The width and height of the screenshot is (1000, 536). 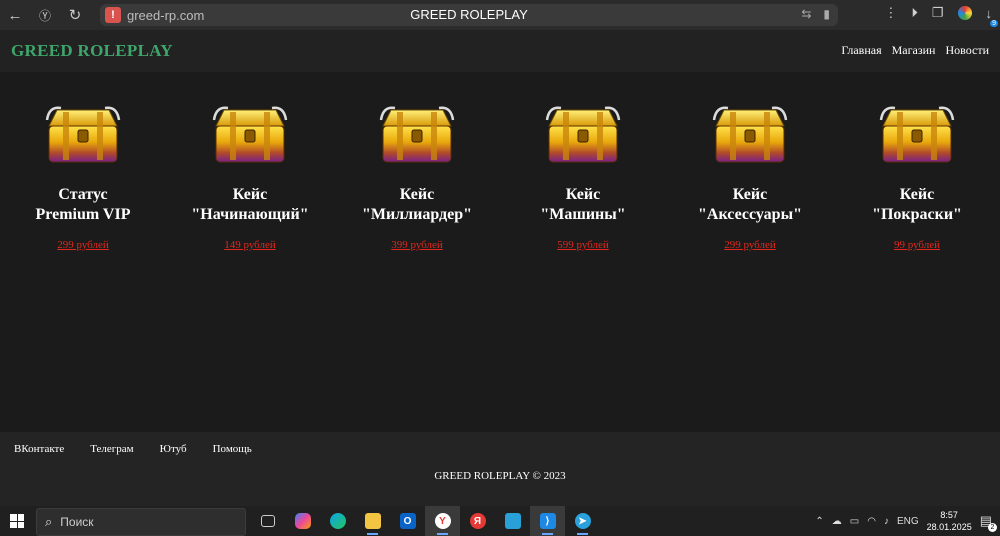 I want to click on copilot-icon, so click(x=302, y=521).